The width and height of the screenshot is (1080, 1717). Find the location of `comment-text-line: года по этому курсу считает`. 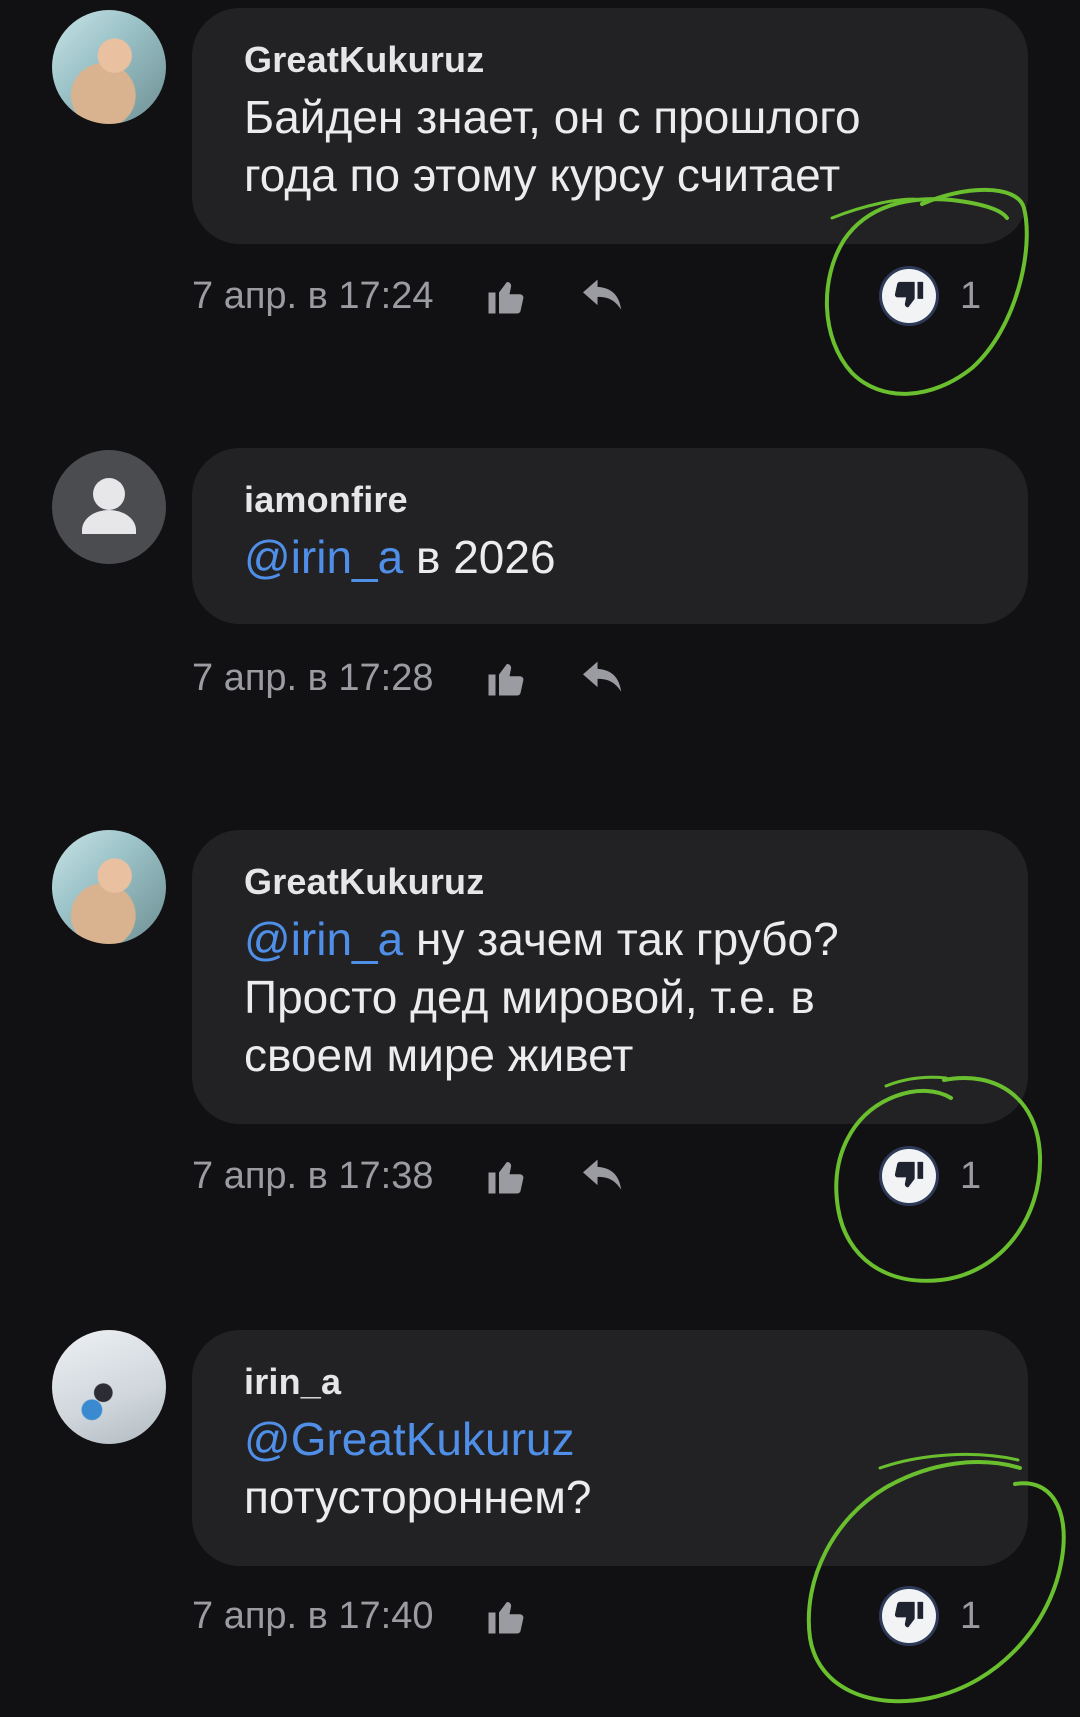

comment-text-line: года по этому курсу считает is located at coordinates (542, 175).